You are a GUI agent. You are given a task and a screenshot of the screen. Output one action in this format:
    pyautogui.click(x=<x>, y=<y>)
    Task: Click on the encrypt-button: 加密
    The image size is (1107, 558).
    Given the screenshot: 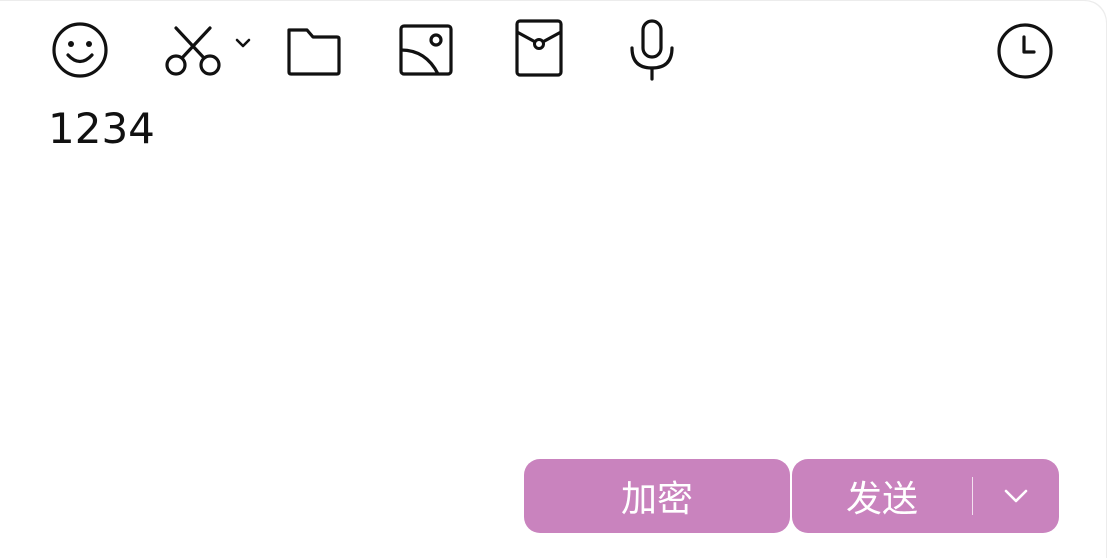 What is the action you would take?
    pyautogui.click(x=657, y=496)
    